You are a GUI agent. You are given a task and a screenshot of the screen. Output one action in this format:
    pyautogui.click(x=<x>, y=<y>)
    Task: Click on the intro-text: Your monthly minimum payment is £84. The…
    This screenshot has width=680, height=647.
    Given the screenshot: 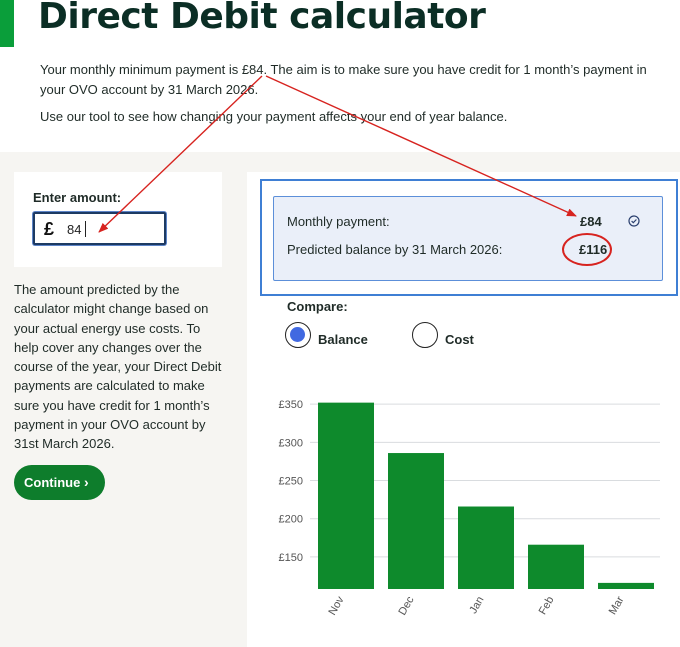 What is the action you would take?
    pyautogui.click(x=343, y=79)
    